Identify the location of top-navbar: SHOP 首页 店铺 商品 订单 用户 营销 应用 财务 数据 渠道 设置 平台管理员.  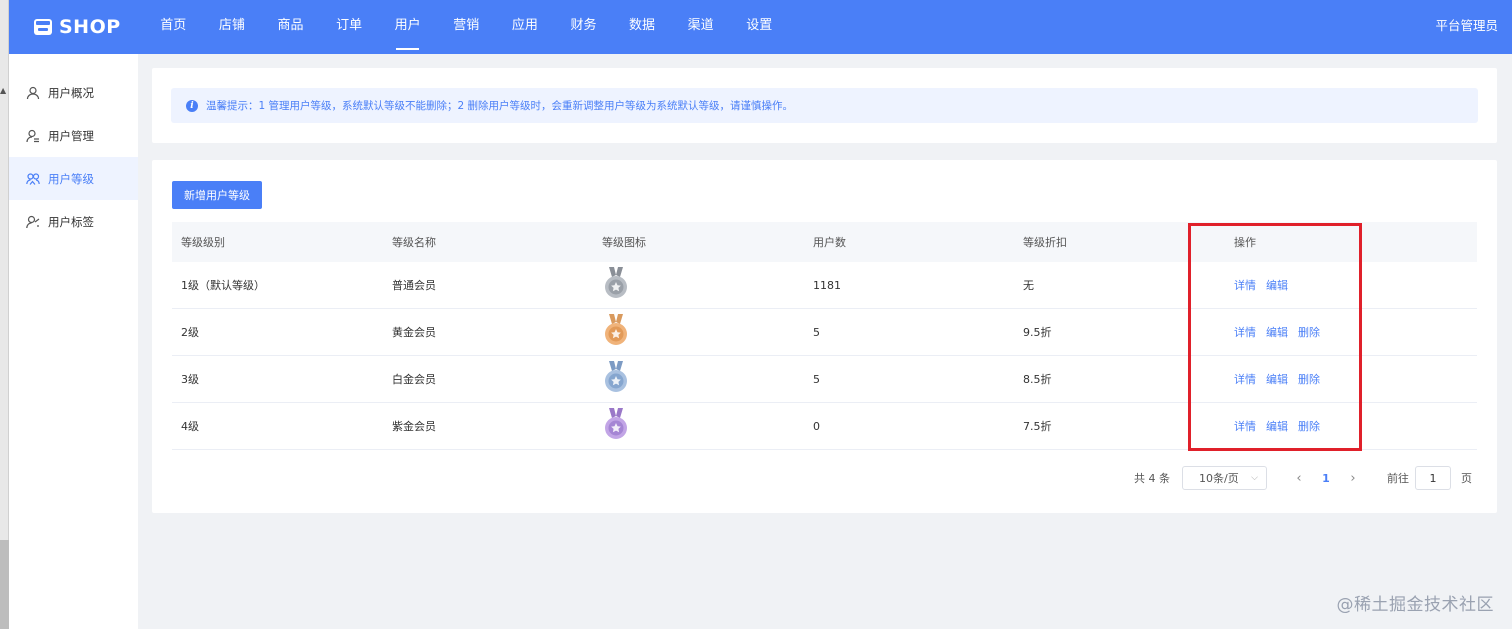
(760, 27).